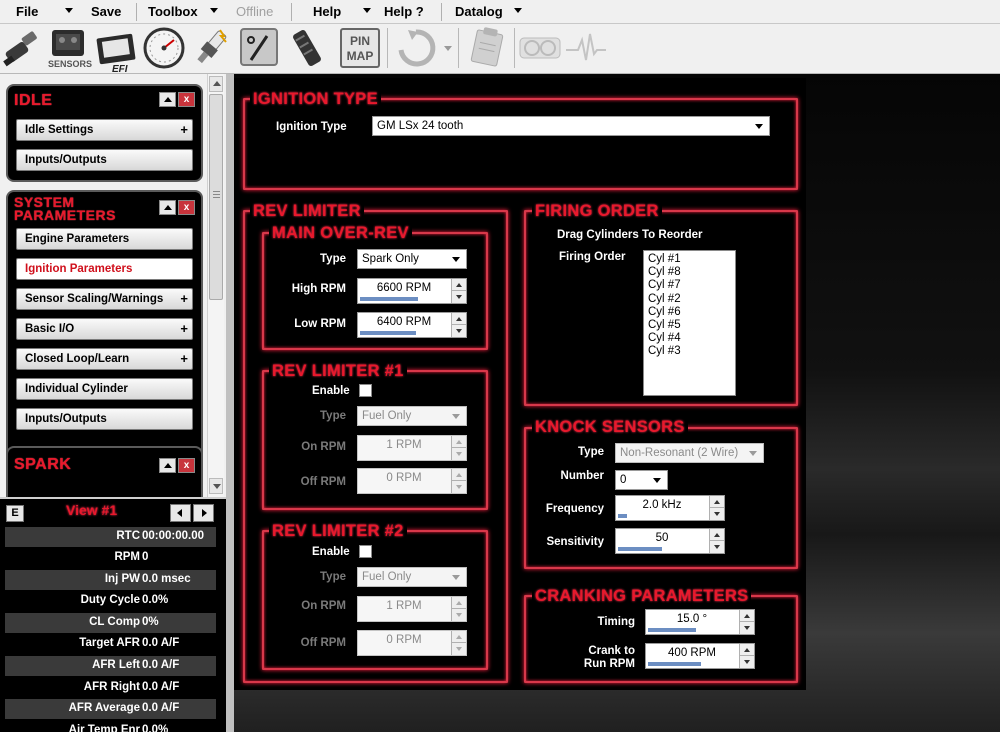 This screenshot has width=1000, height=732. Describe the element at coordinates (104, 359) in the screenshot. I see `sidebar-item-closed-loop-learn: Closed Loop/Learn +` at that location.